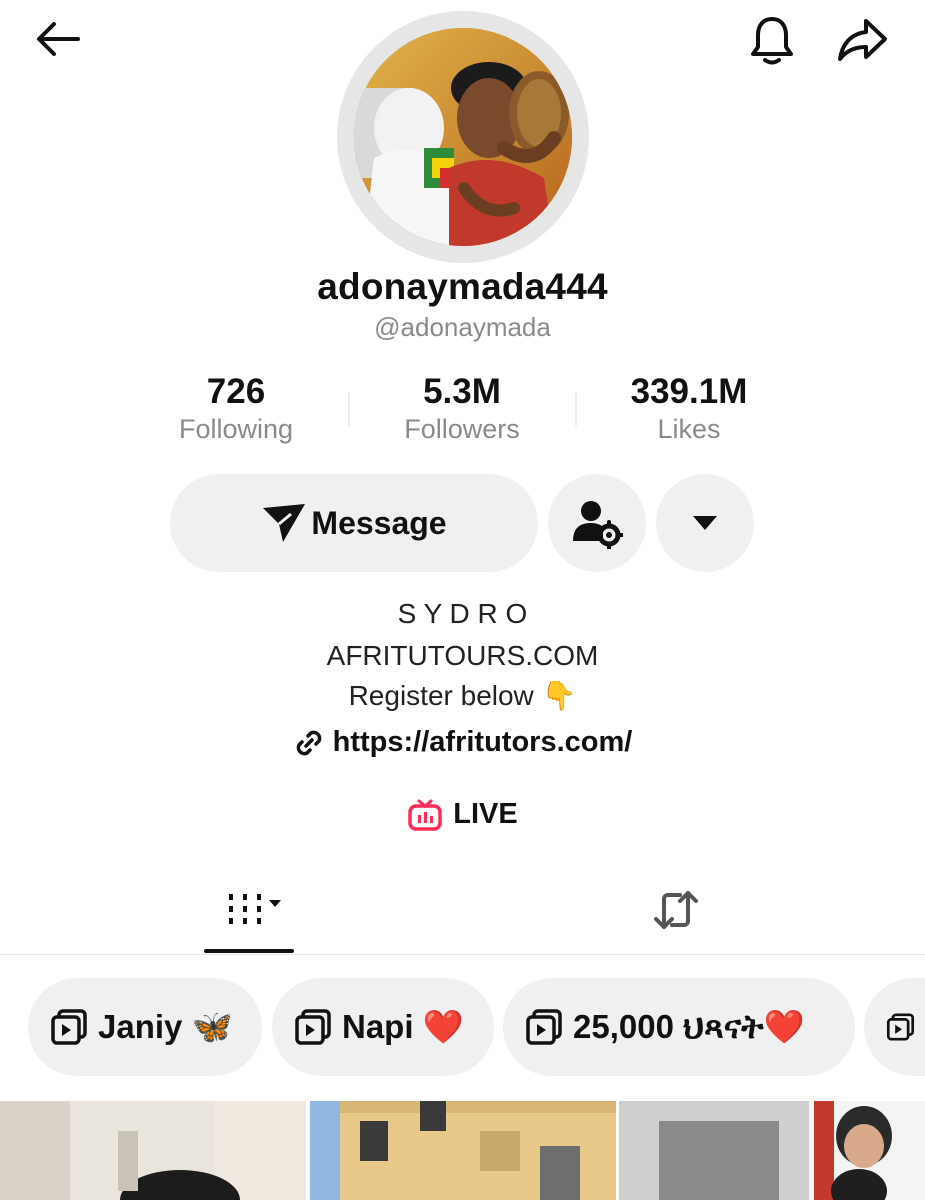 The height and width of the screenshot is (1200, 925). I want to click on stat-followers: 5.3M Followers, so click(462, 408).